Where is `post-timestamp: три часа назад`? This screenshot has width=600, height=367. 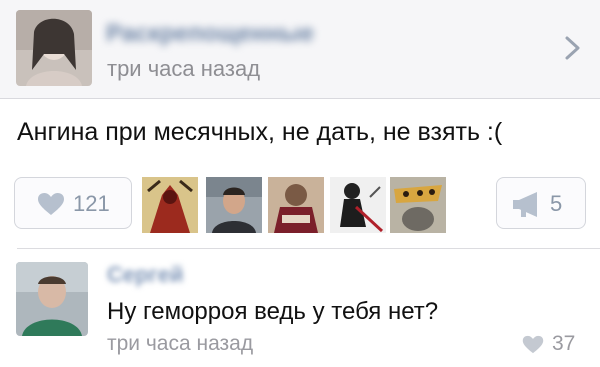
post-timestamp: три часа назад is located at coordinates (184, 68).